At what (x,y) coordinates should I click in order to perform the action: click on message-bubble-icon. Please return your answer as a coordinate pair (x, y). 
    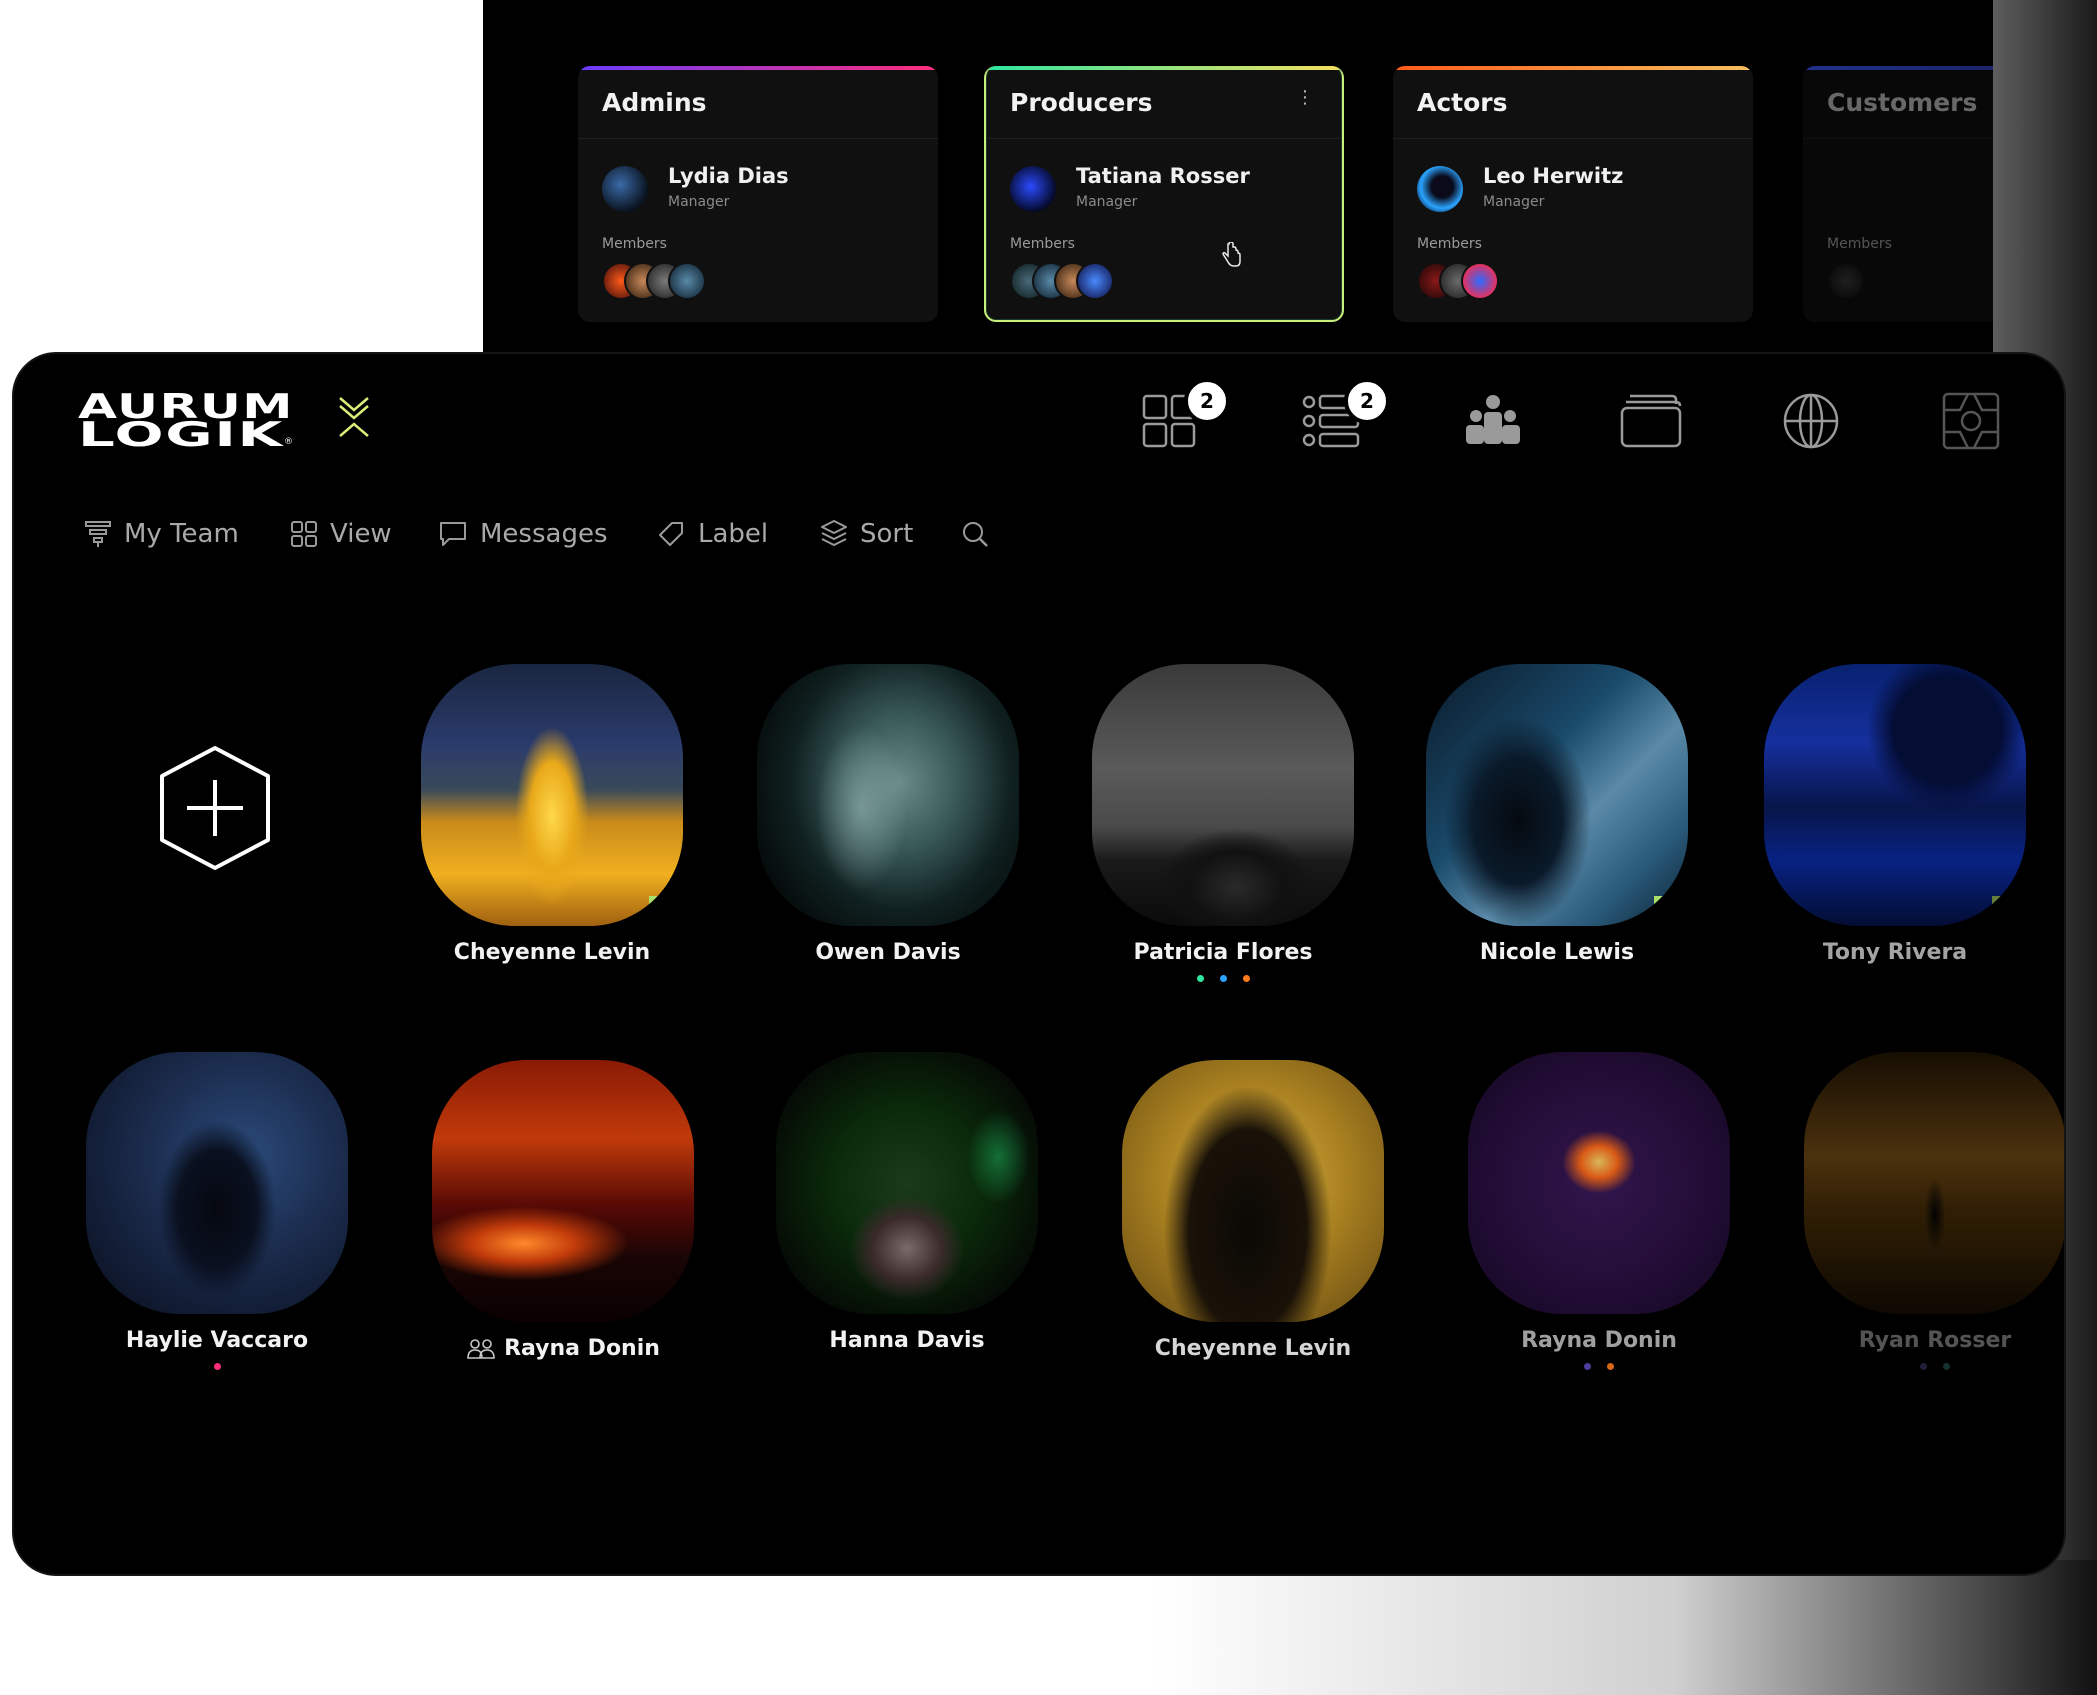
    Looking at the image, I should click on (453, 534).